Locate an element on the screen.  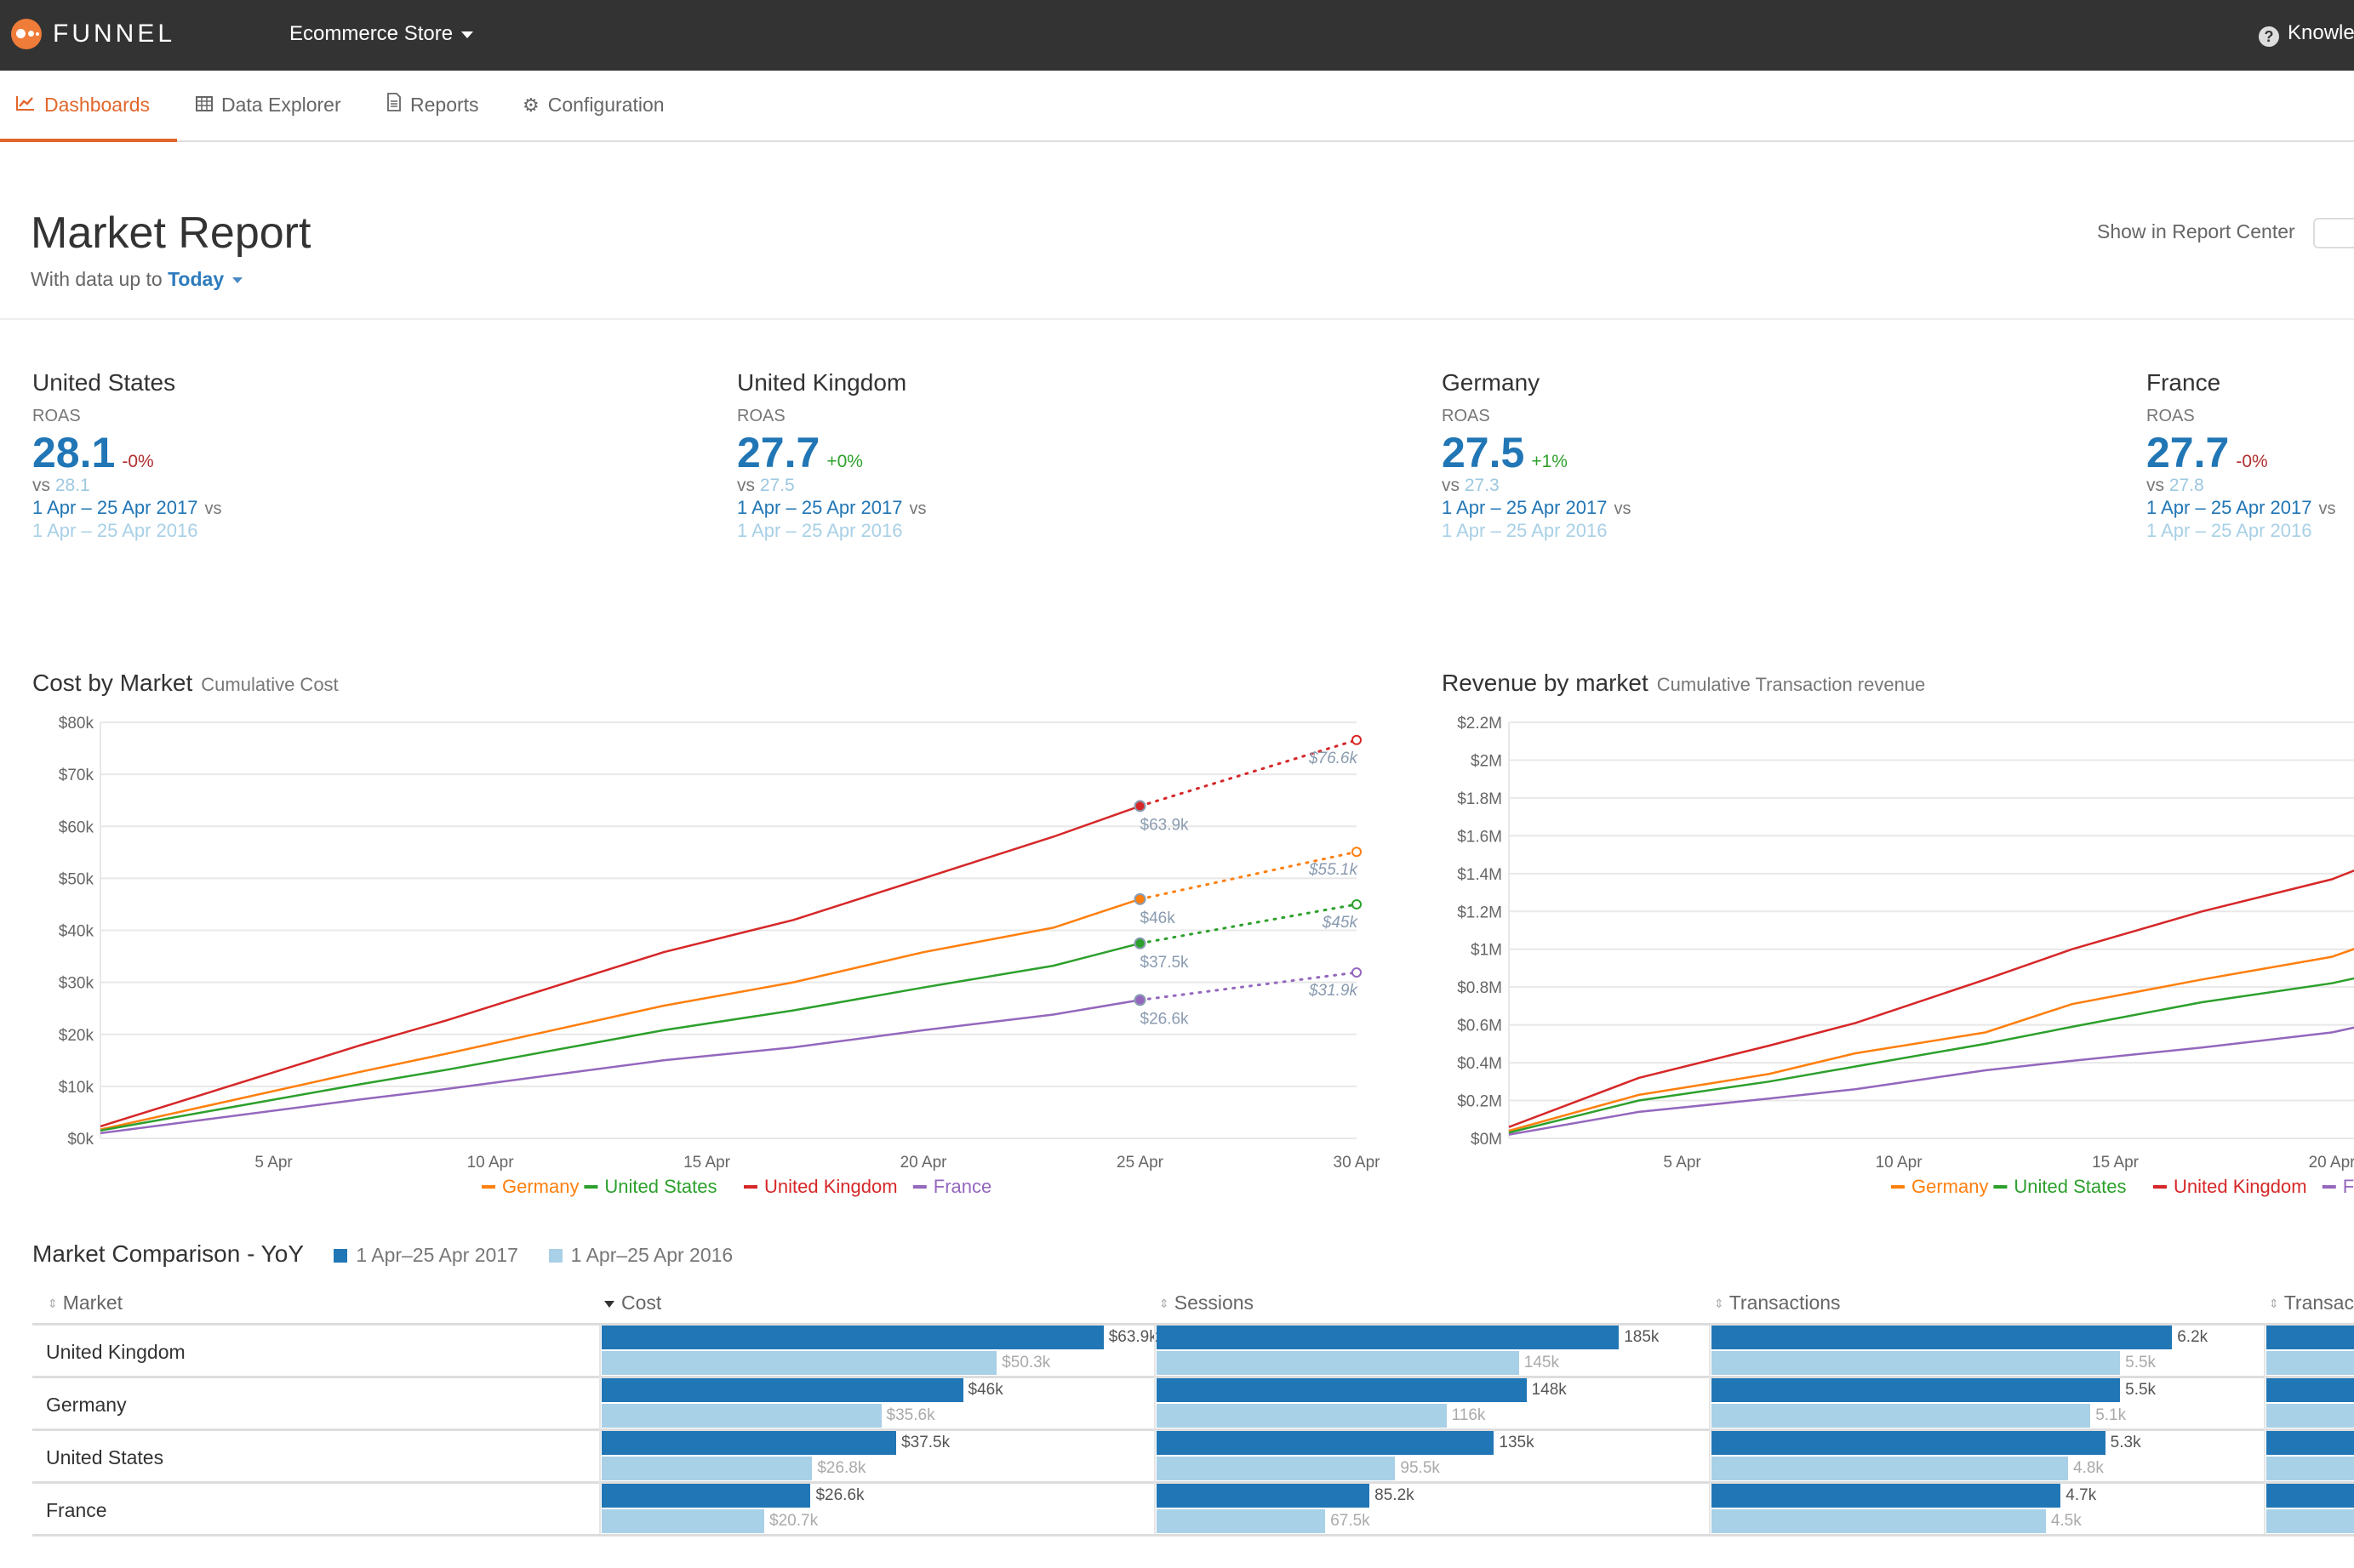
column-header-transaction-revenue: ⇕ Transaction revenue is located at coordinates (2311, 1302).